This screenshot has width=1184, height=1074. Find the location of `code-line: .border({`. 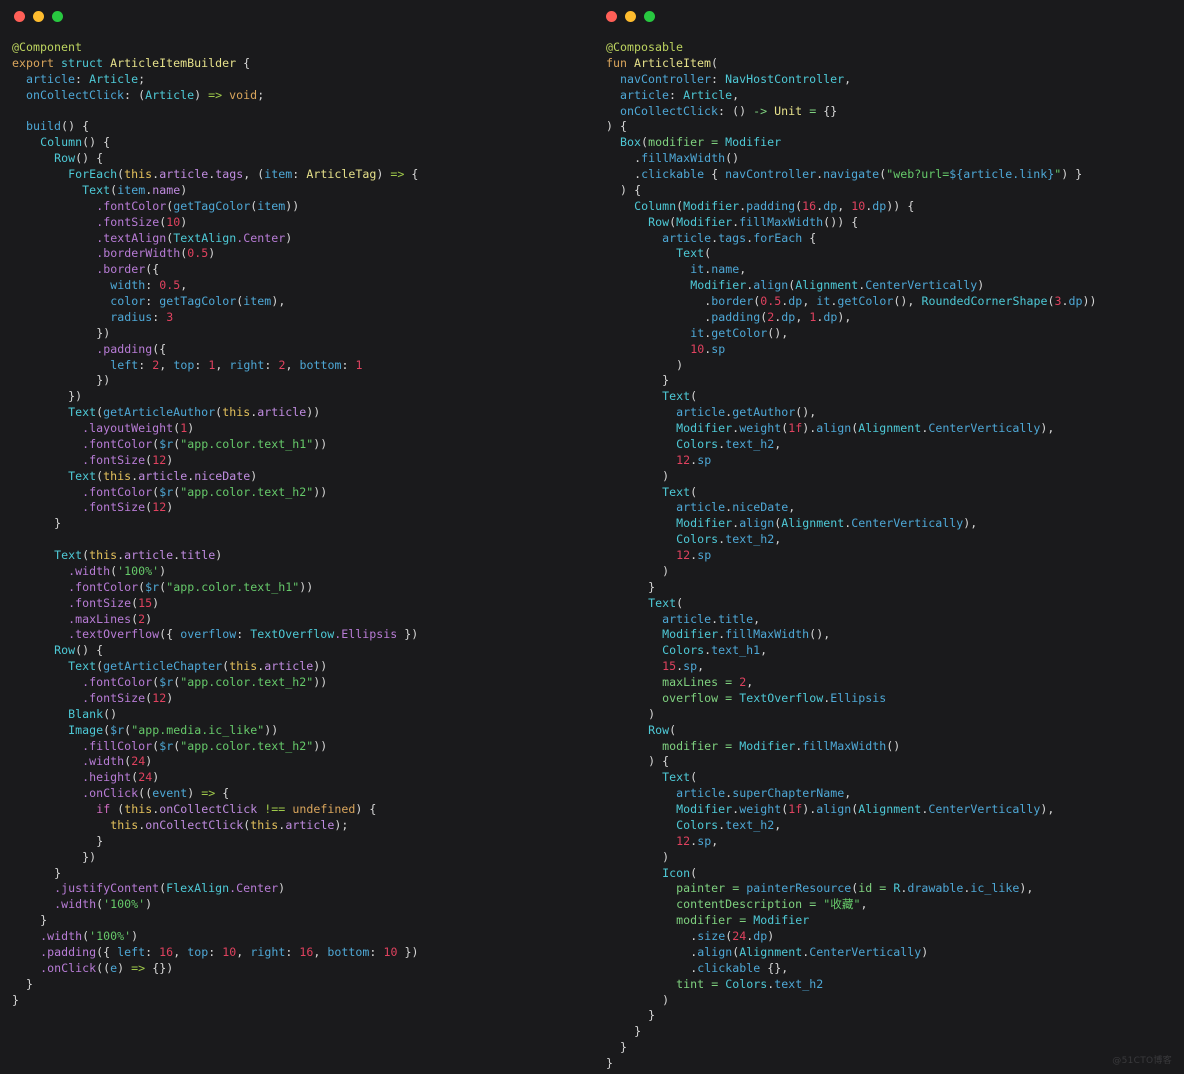

code-line: .border({ is located at coordinates (128, 269).